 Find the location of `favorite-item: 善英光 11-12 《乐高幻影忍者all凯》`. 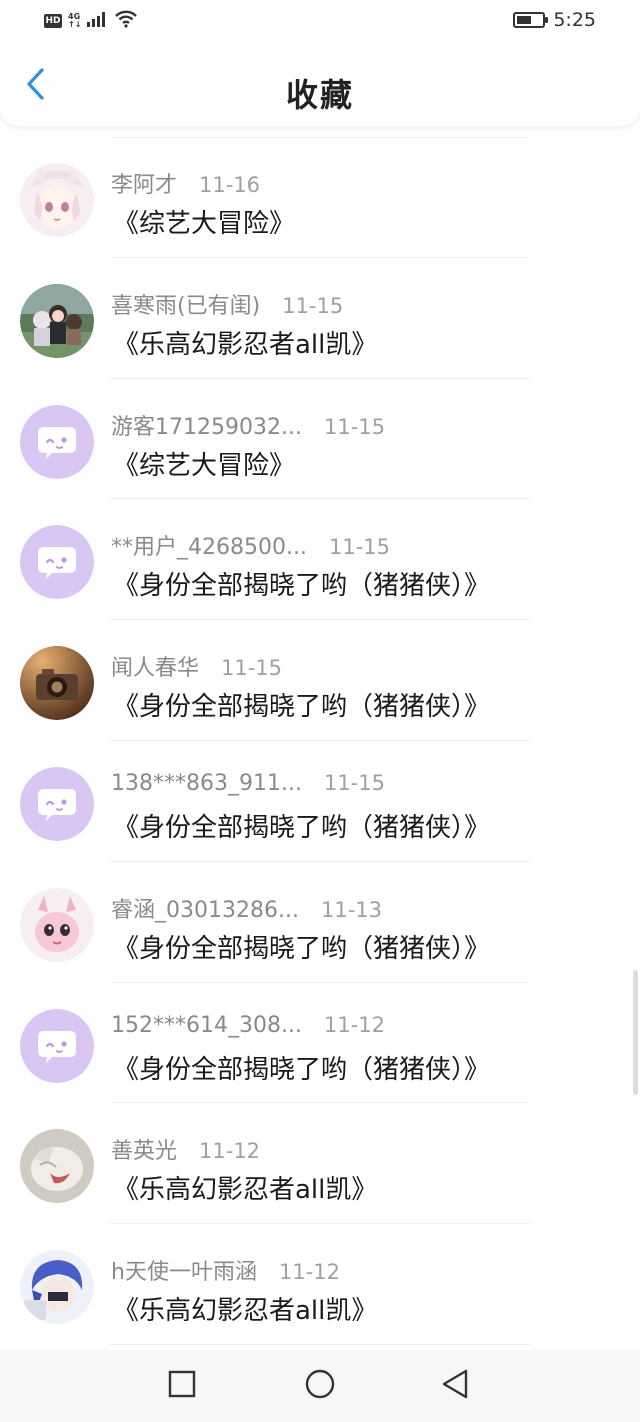

favorite-item: 善英光 11-12 《乐高幻影忍者all凯》 is located at coordinates (320, 1164).